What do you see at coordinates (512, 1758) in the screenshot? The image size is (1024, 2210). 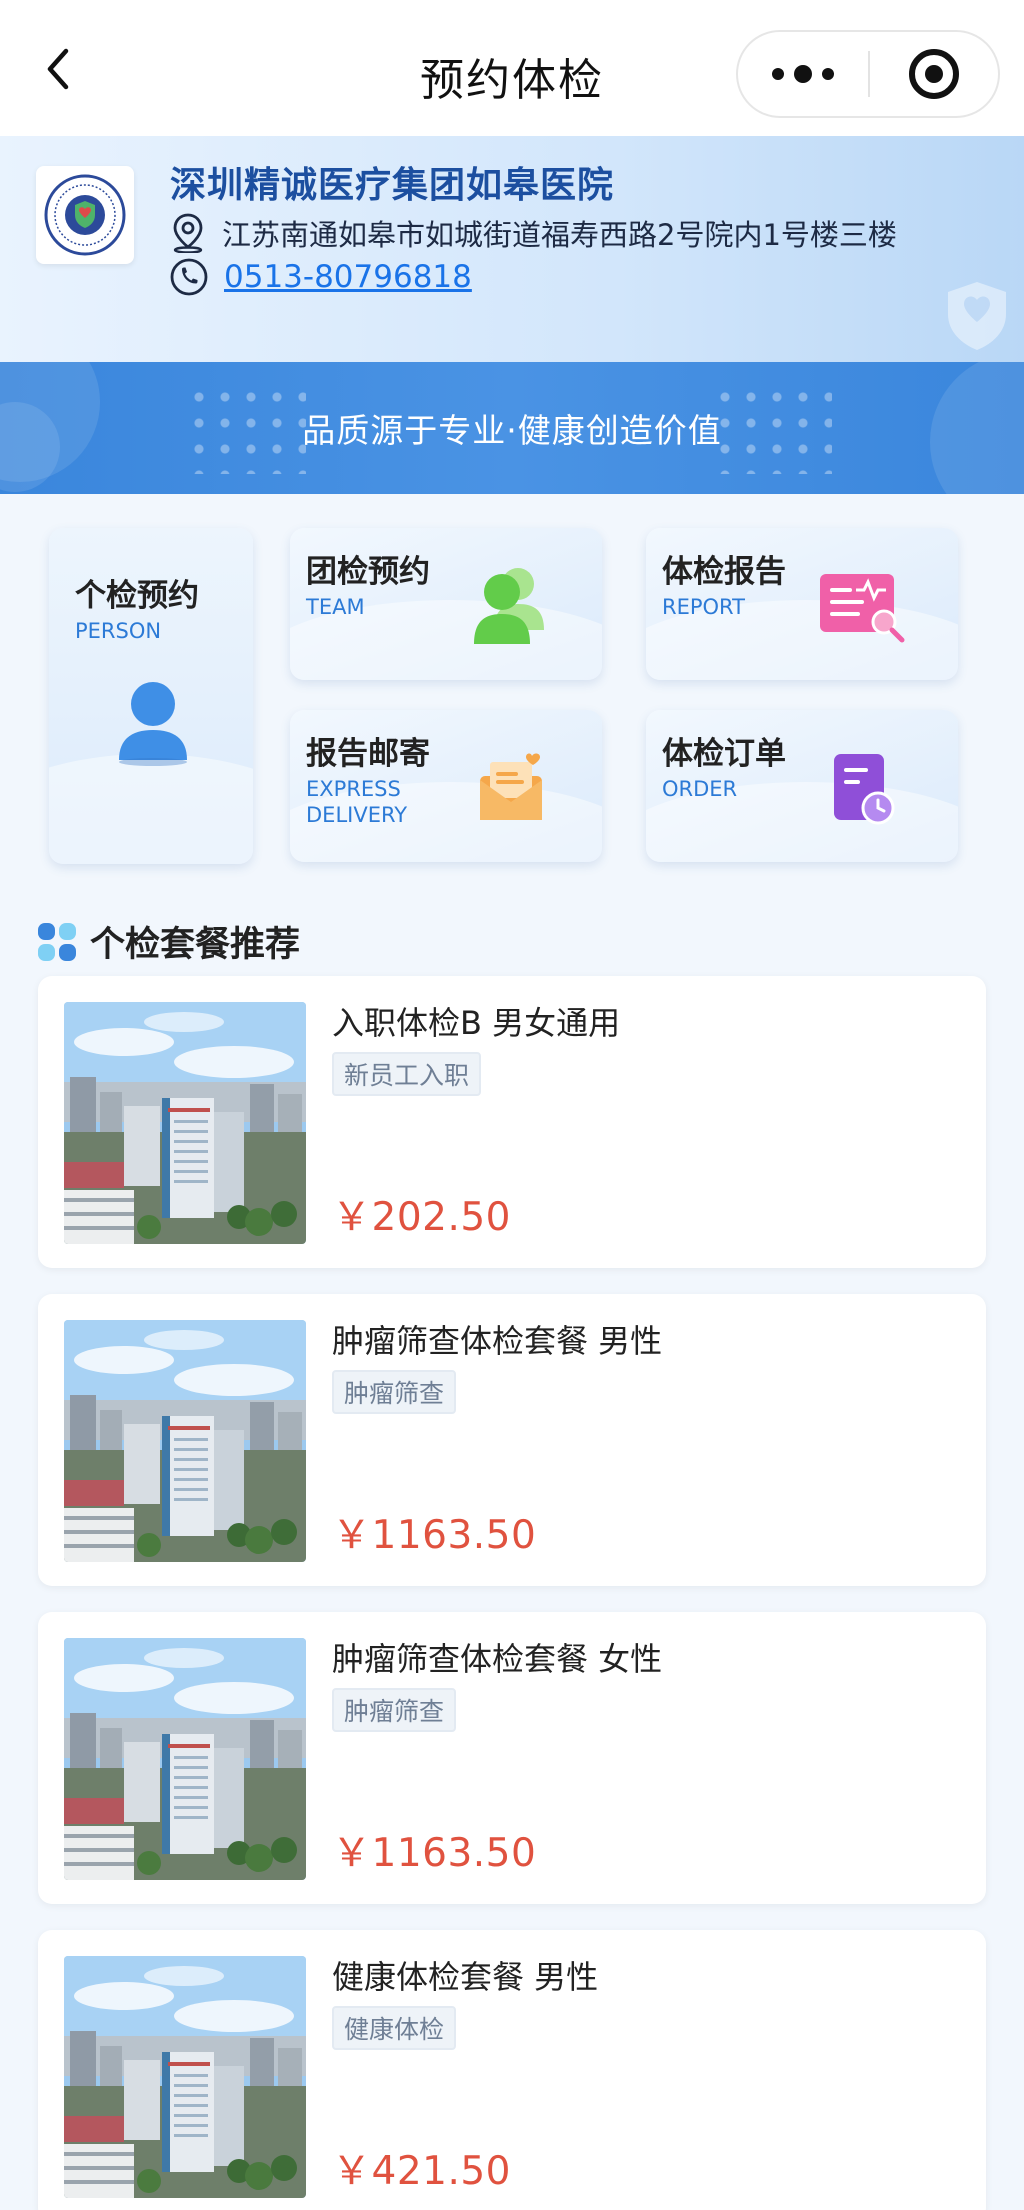 I see `package-card: 肿瘤筛查体检套餐 女性 肿瘤筛查 ￥1163.50` at bounding box center [512, 1758].